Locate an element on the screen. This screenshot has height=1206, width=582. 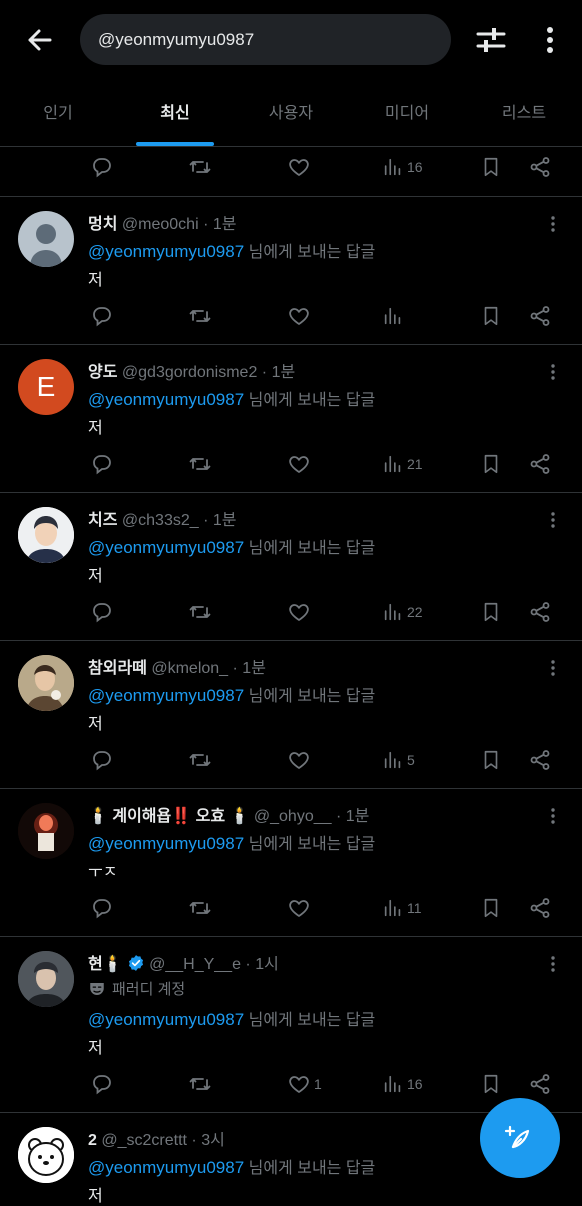
user-handle: @kmelon_ is located at coordinates (189, 668).